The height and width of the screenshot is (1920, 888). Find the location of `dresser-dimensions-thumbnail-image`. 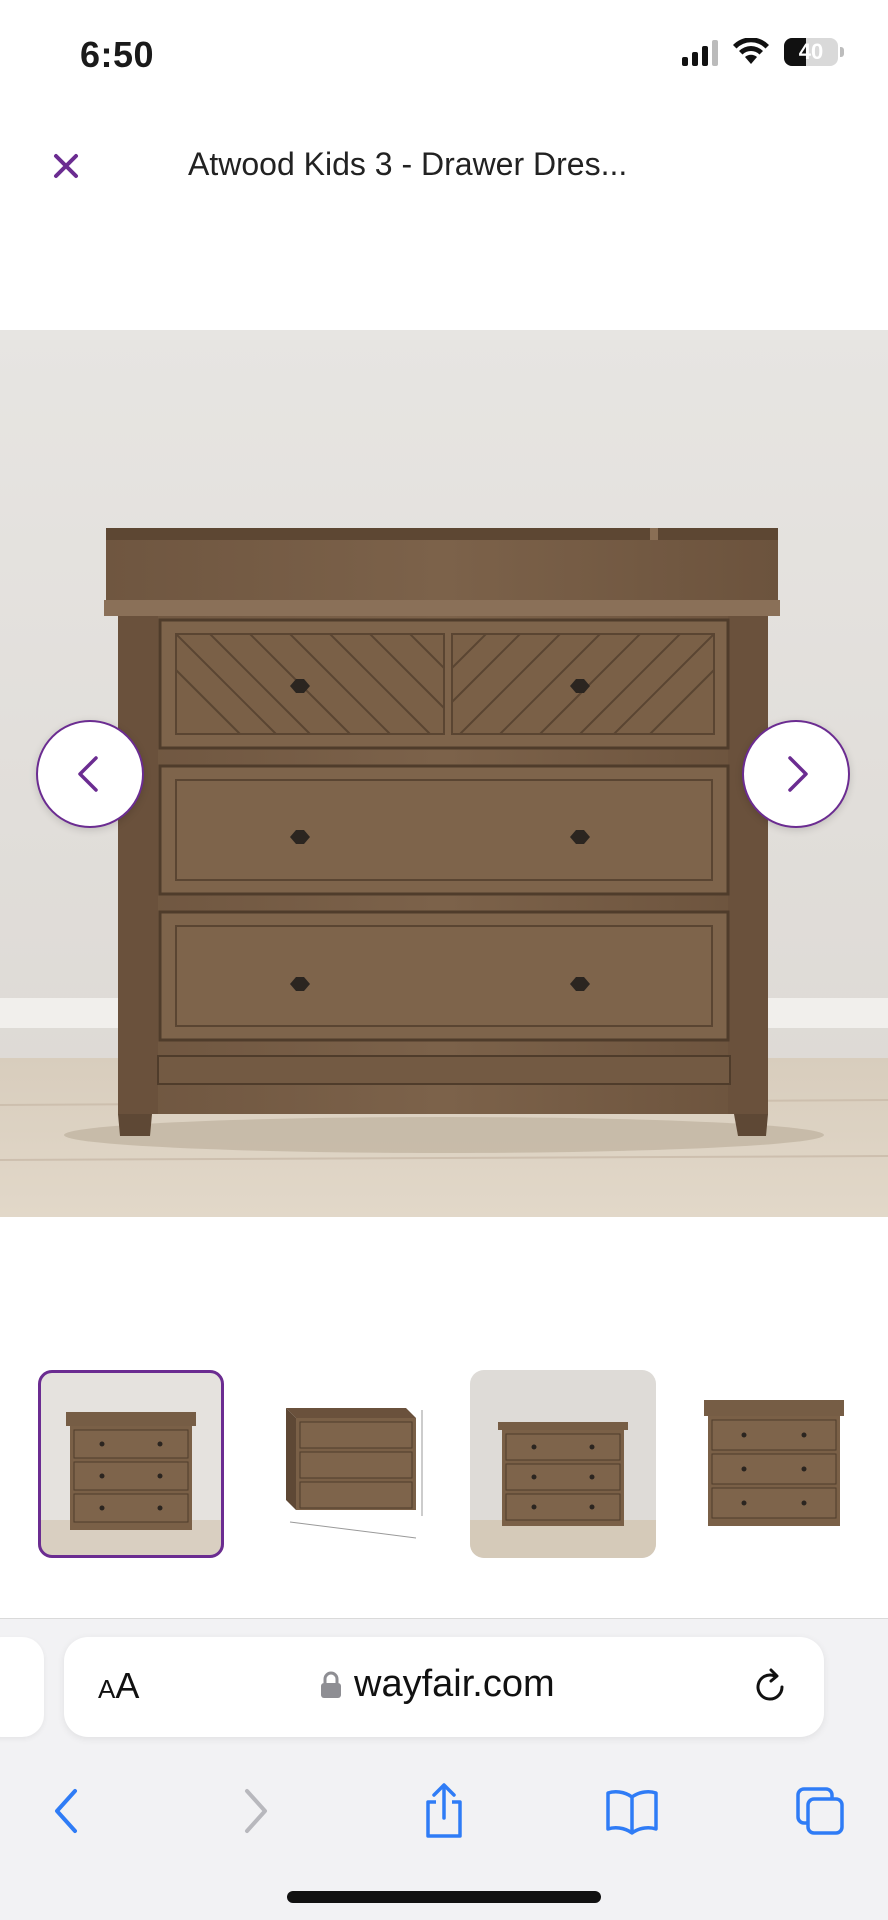

dresser-dimensions-thumbnail-image is located at coordinates (349, 1464).